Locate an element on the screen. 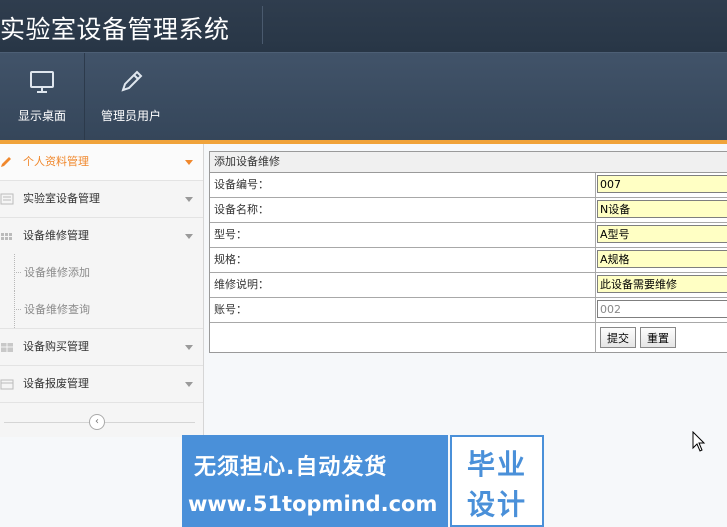 The height and width of the screenshot is (527, 727). model-input is located at coordinates (662, 234).